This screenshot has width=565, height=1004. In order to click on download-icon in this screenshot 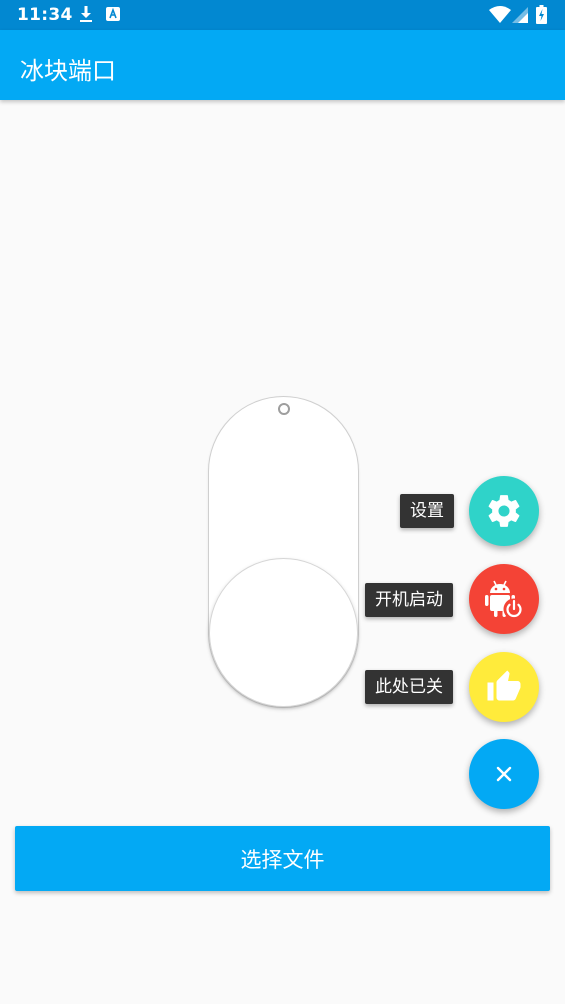, I will do `click(86, 16)`.